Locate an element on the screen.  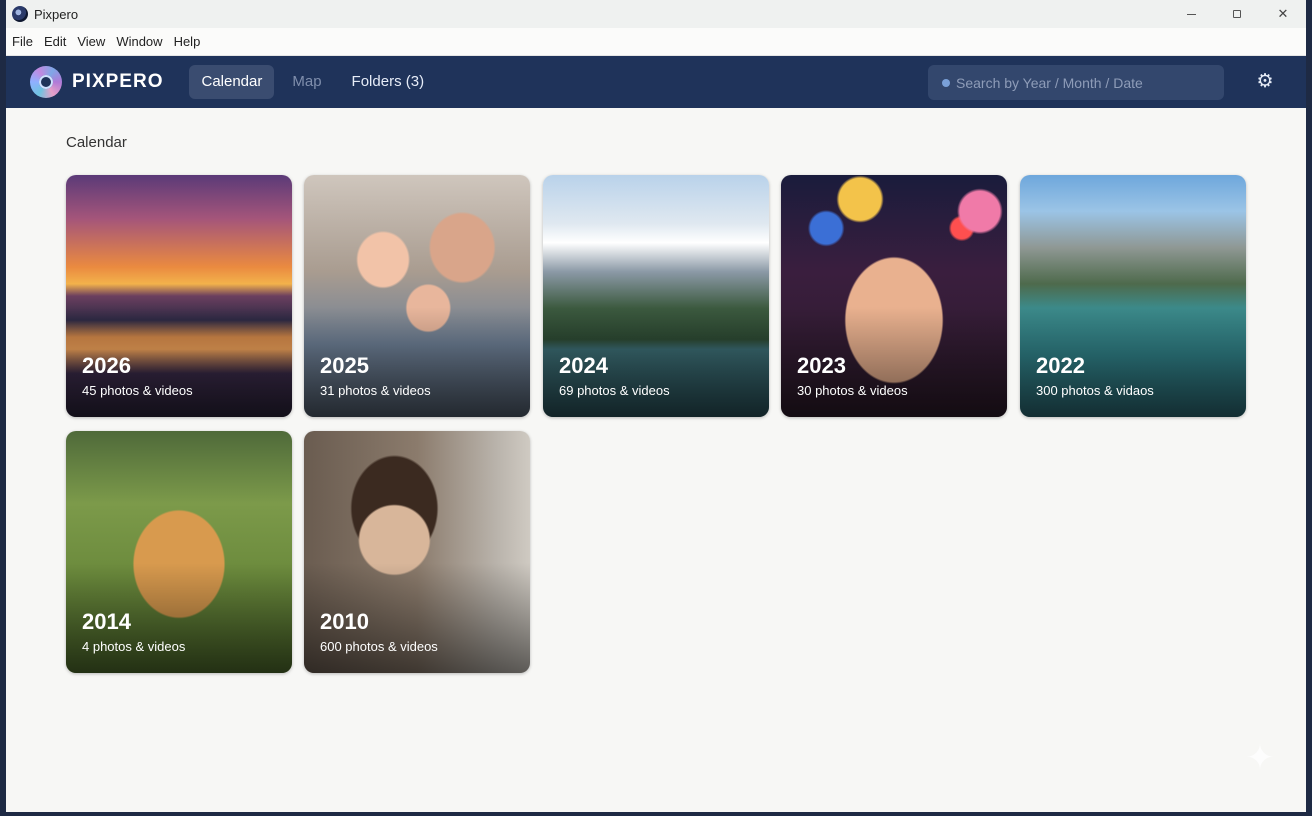
card-year: 2026 is located at coordinates (106, 365).